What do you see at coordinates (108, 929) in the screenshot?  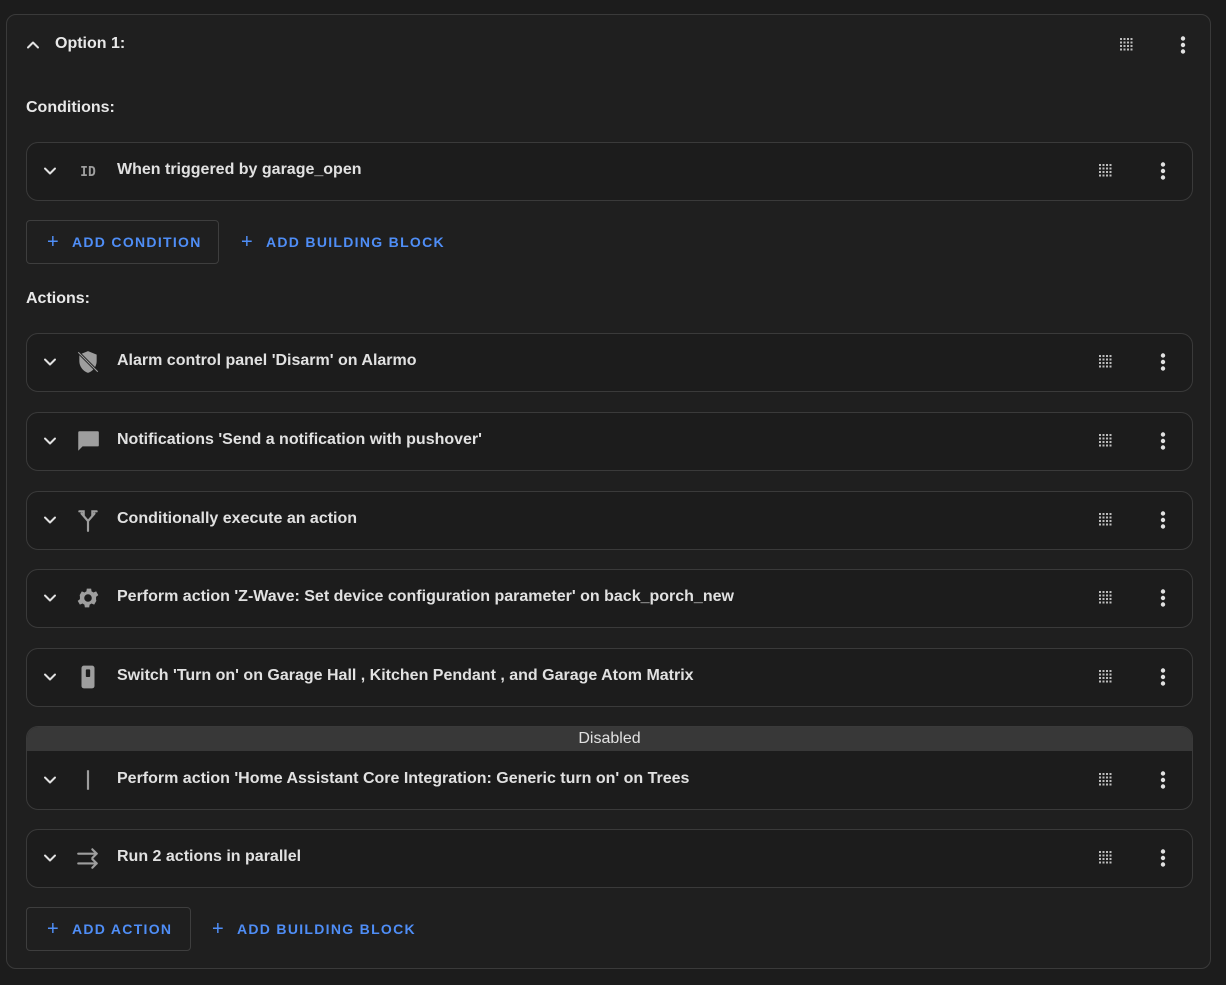 I see `add-action-button: + ADD ACTION` at bounding box center [108, 929].